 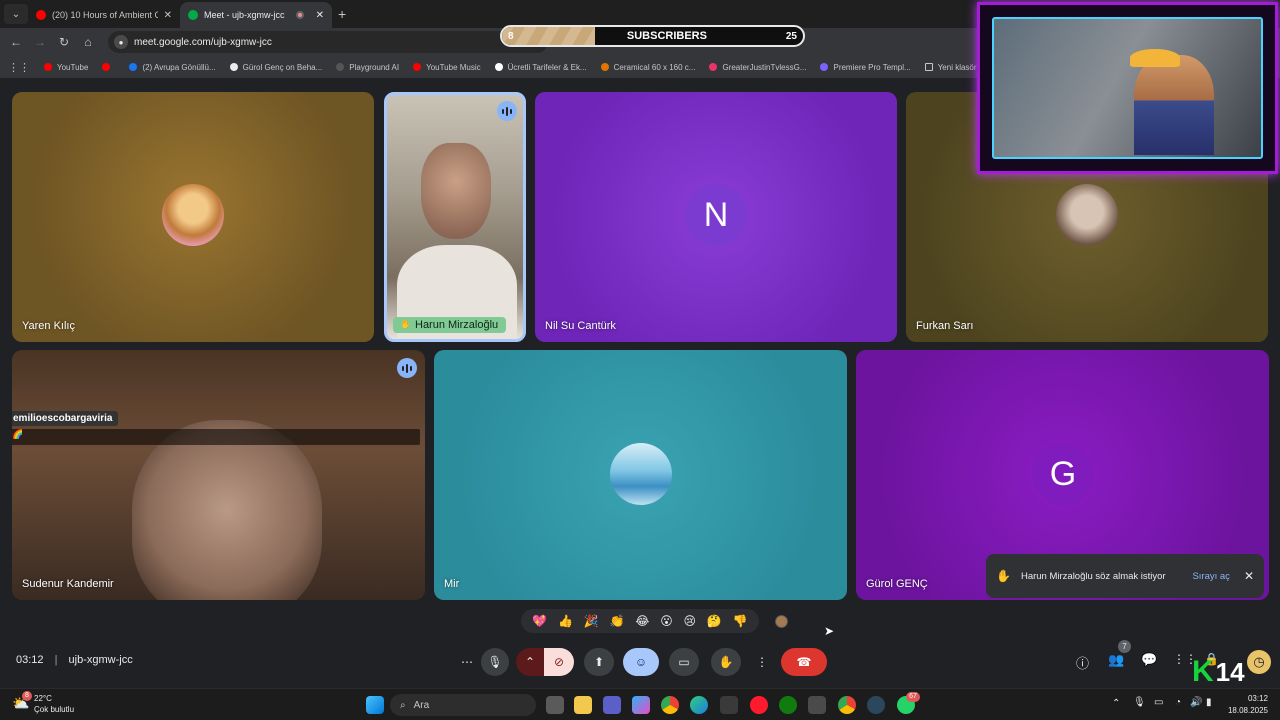 What do you see at coordinates (791, 36) in the screenshot?
I see `subscriber-goal: 25` at bounding box center [791, 36].